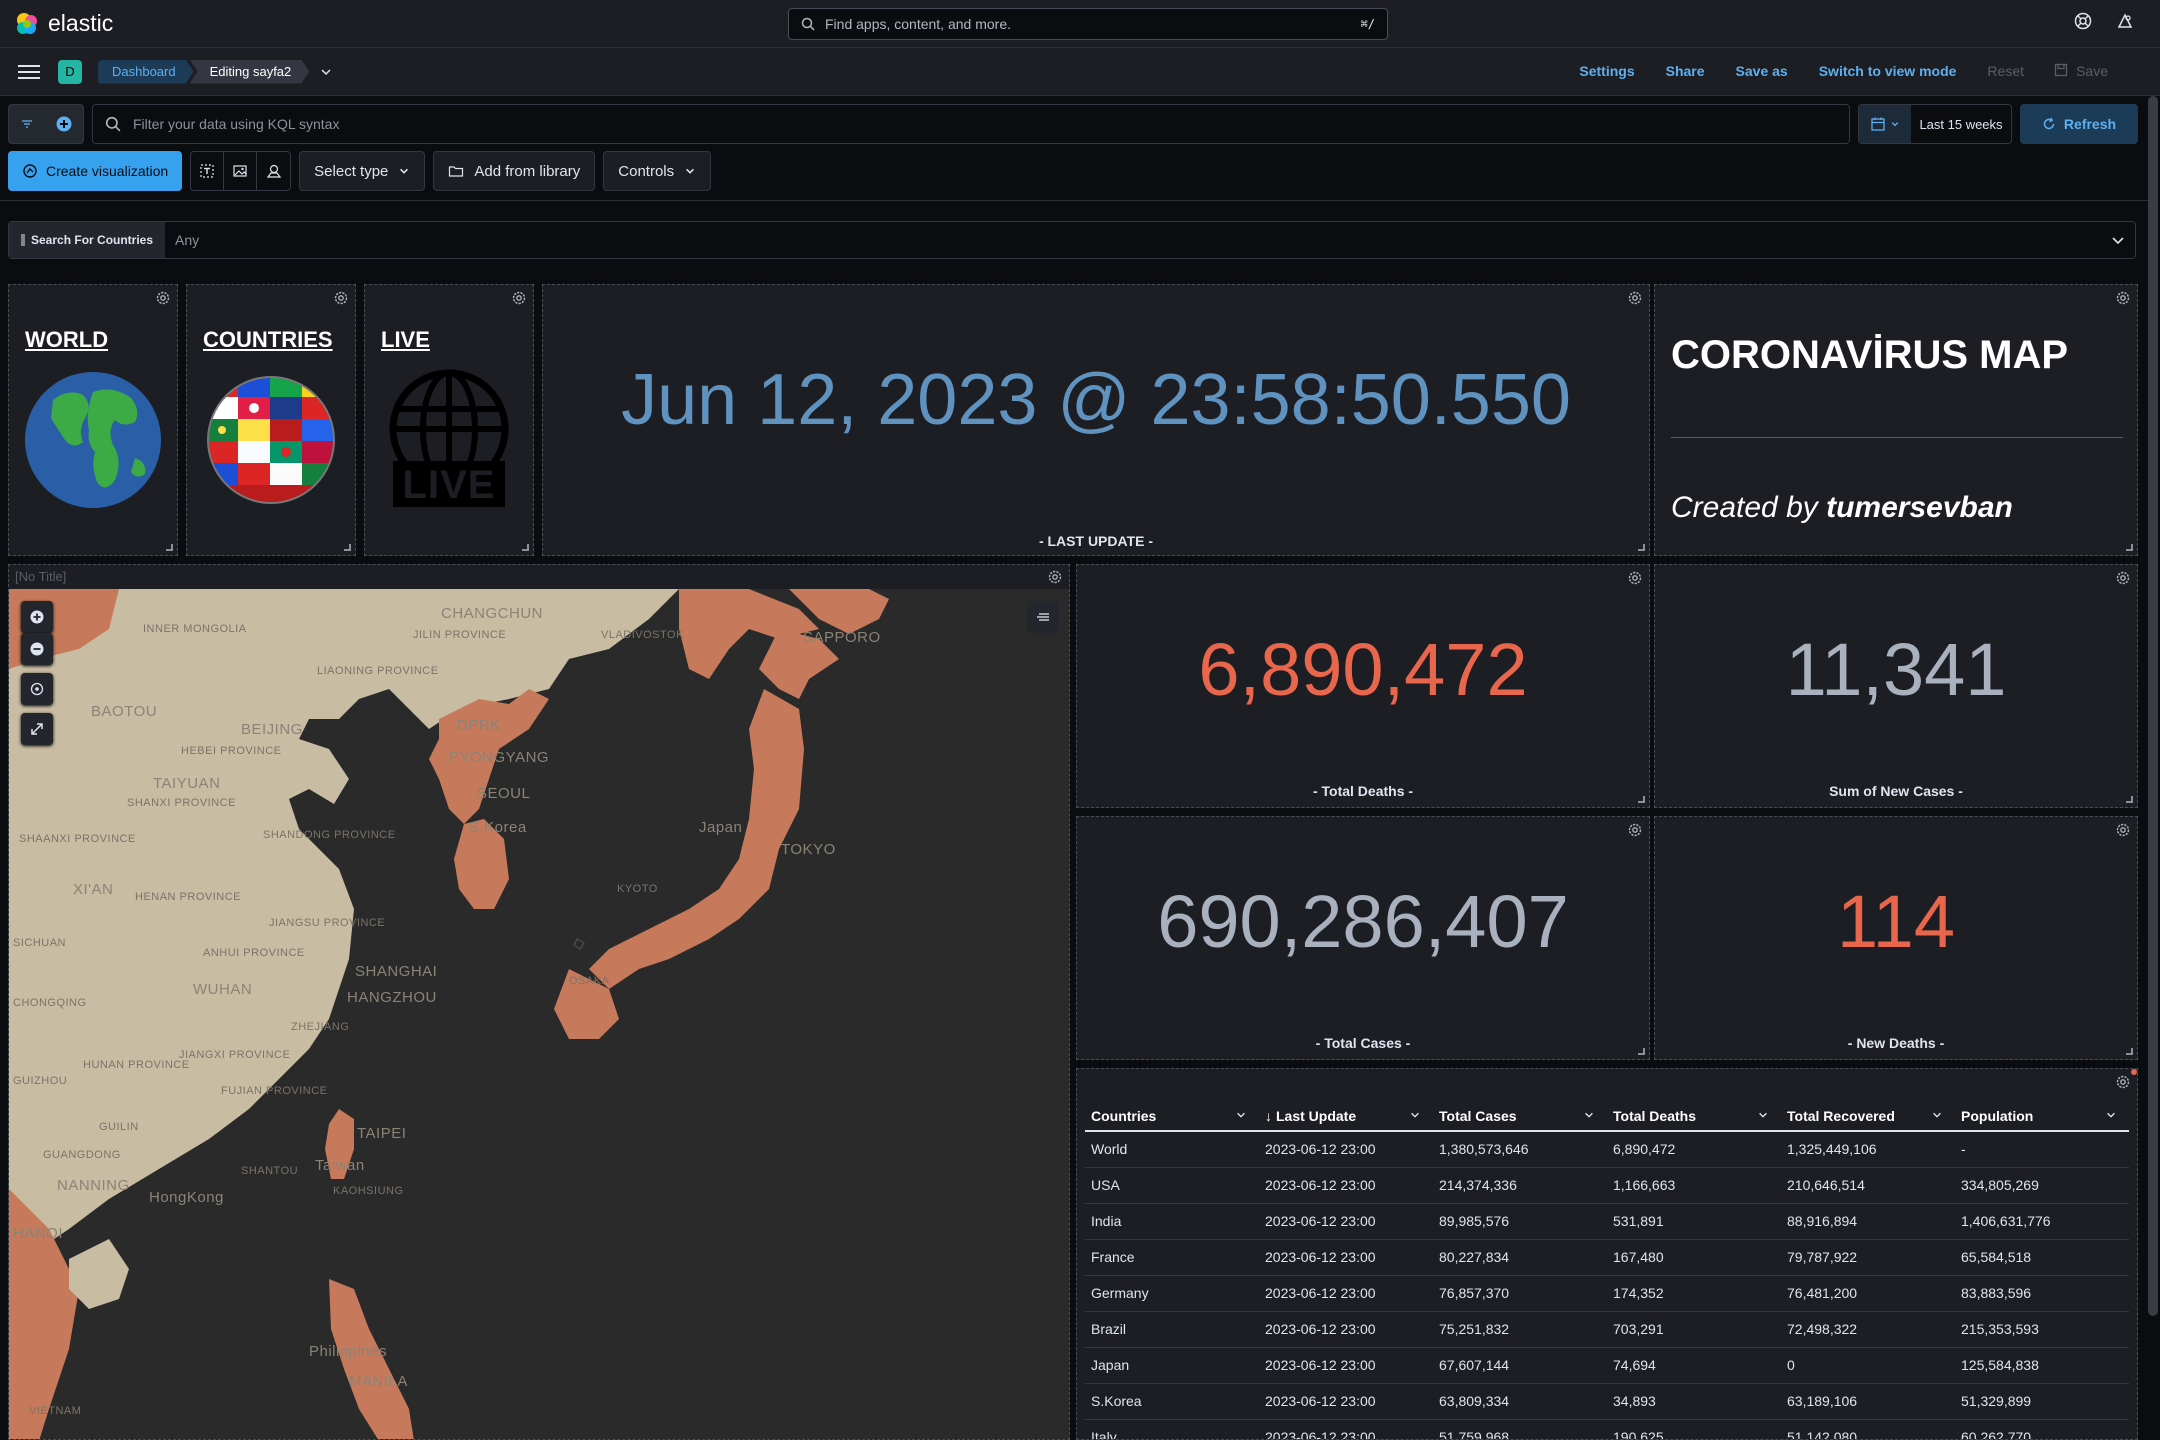 This screenshot has width=2160, height=1440. I want to click on save-button: Save, so click(2081, 71).